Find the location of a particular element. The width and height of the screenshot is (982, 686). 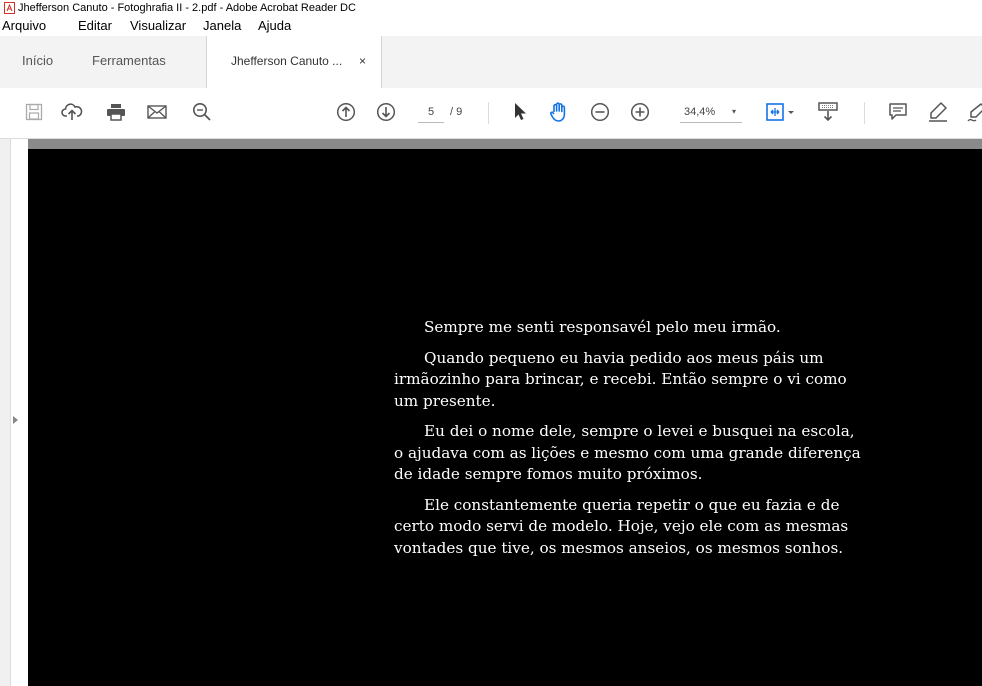

page-up-icon is located at coordinates (346, 112).